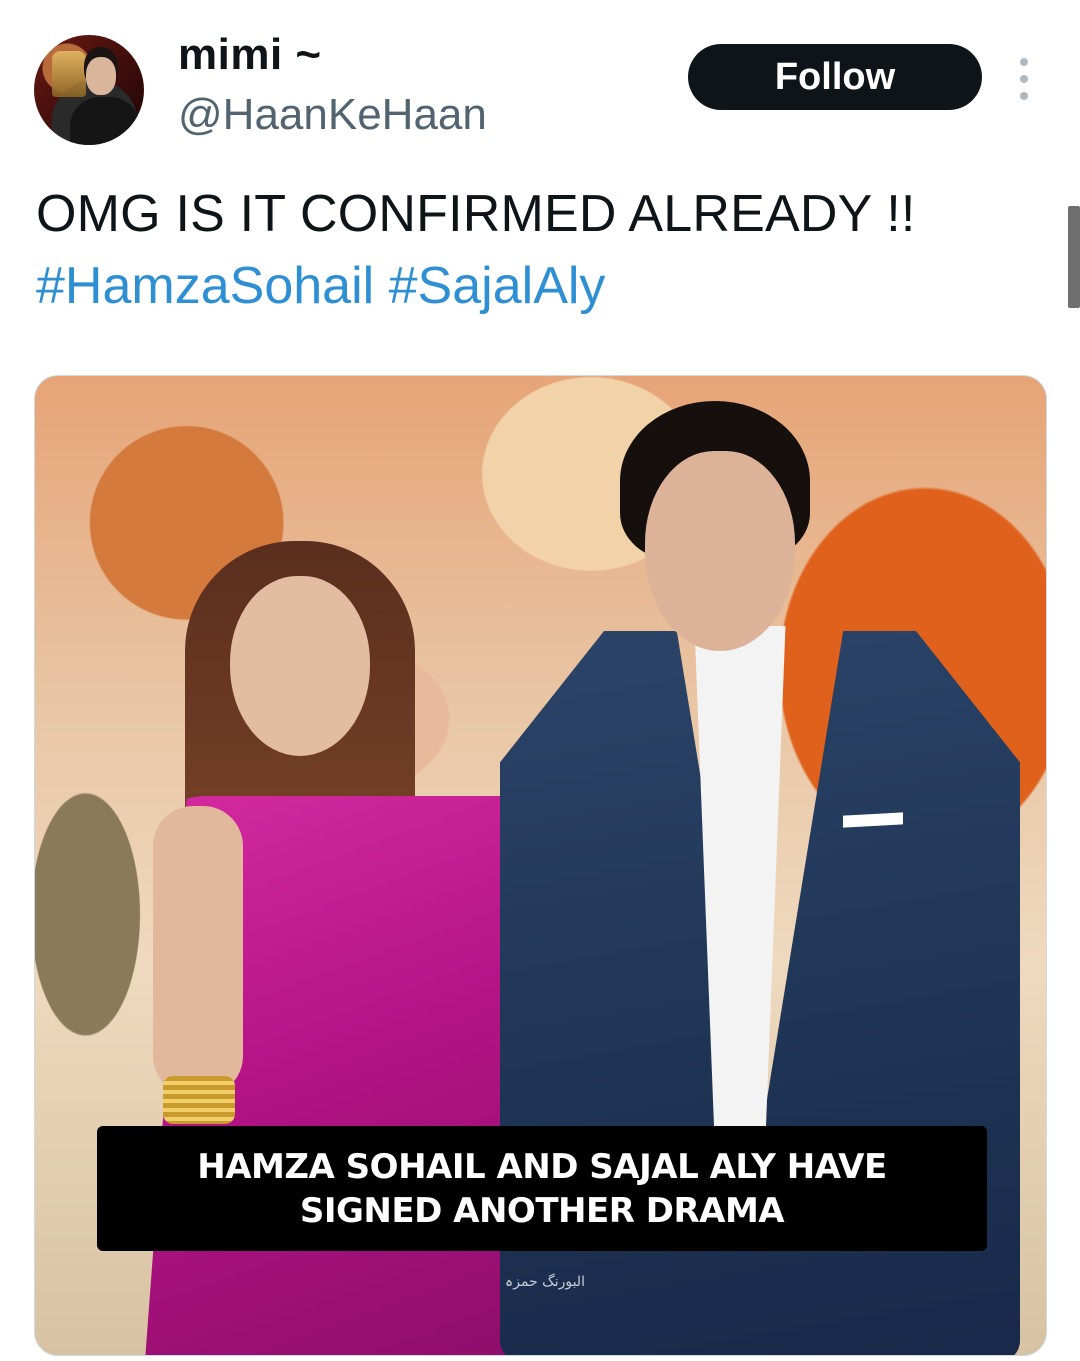  What do you see at coordinates (542, 1210) in the screenshot?
I see `media-caption-line2: SIGNED ANOTHER DRAMA` at bounding box center [542, 1210].